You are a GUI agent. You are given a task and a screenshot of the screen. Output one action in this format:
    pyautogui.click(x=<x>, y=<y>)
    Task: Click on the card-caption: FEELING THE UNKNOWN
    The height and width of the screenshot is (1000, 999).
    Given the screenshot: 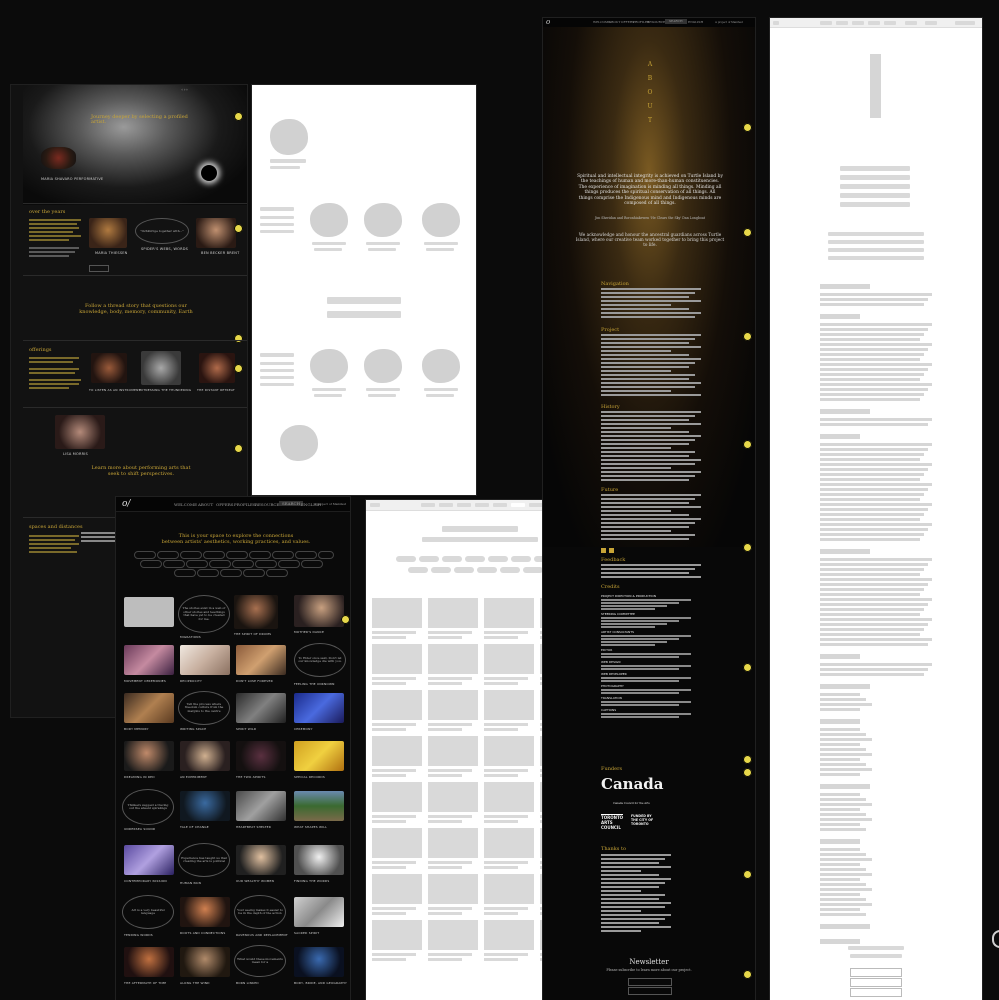 What is the action you would take?
    pyautogui.click(x=314, y=684)
    